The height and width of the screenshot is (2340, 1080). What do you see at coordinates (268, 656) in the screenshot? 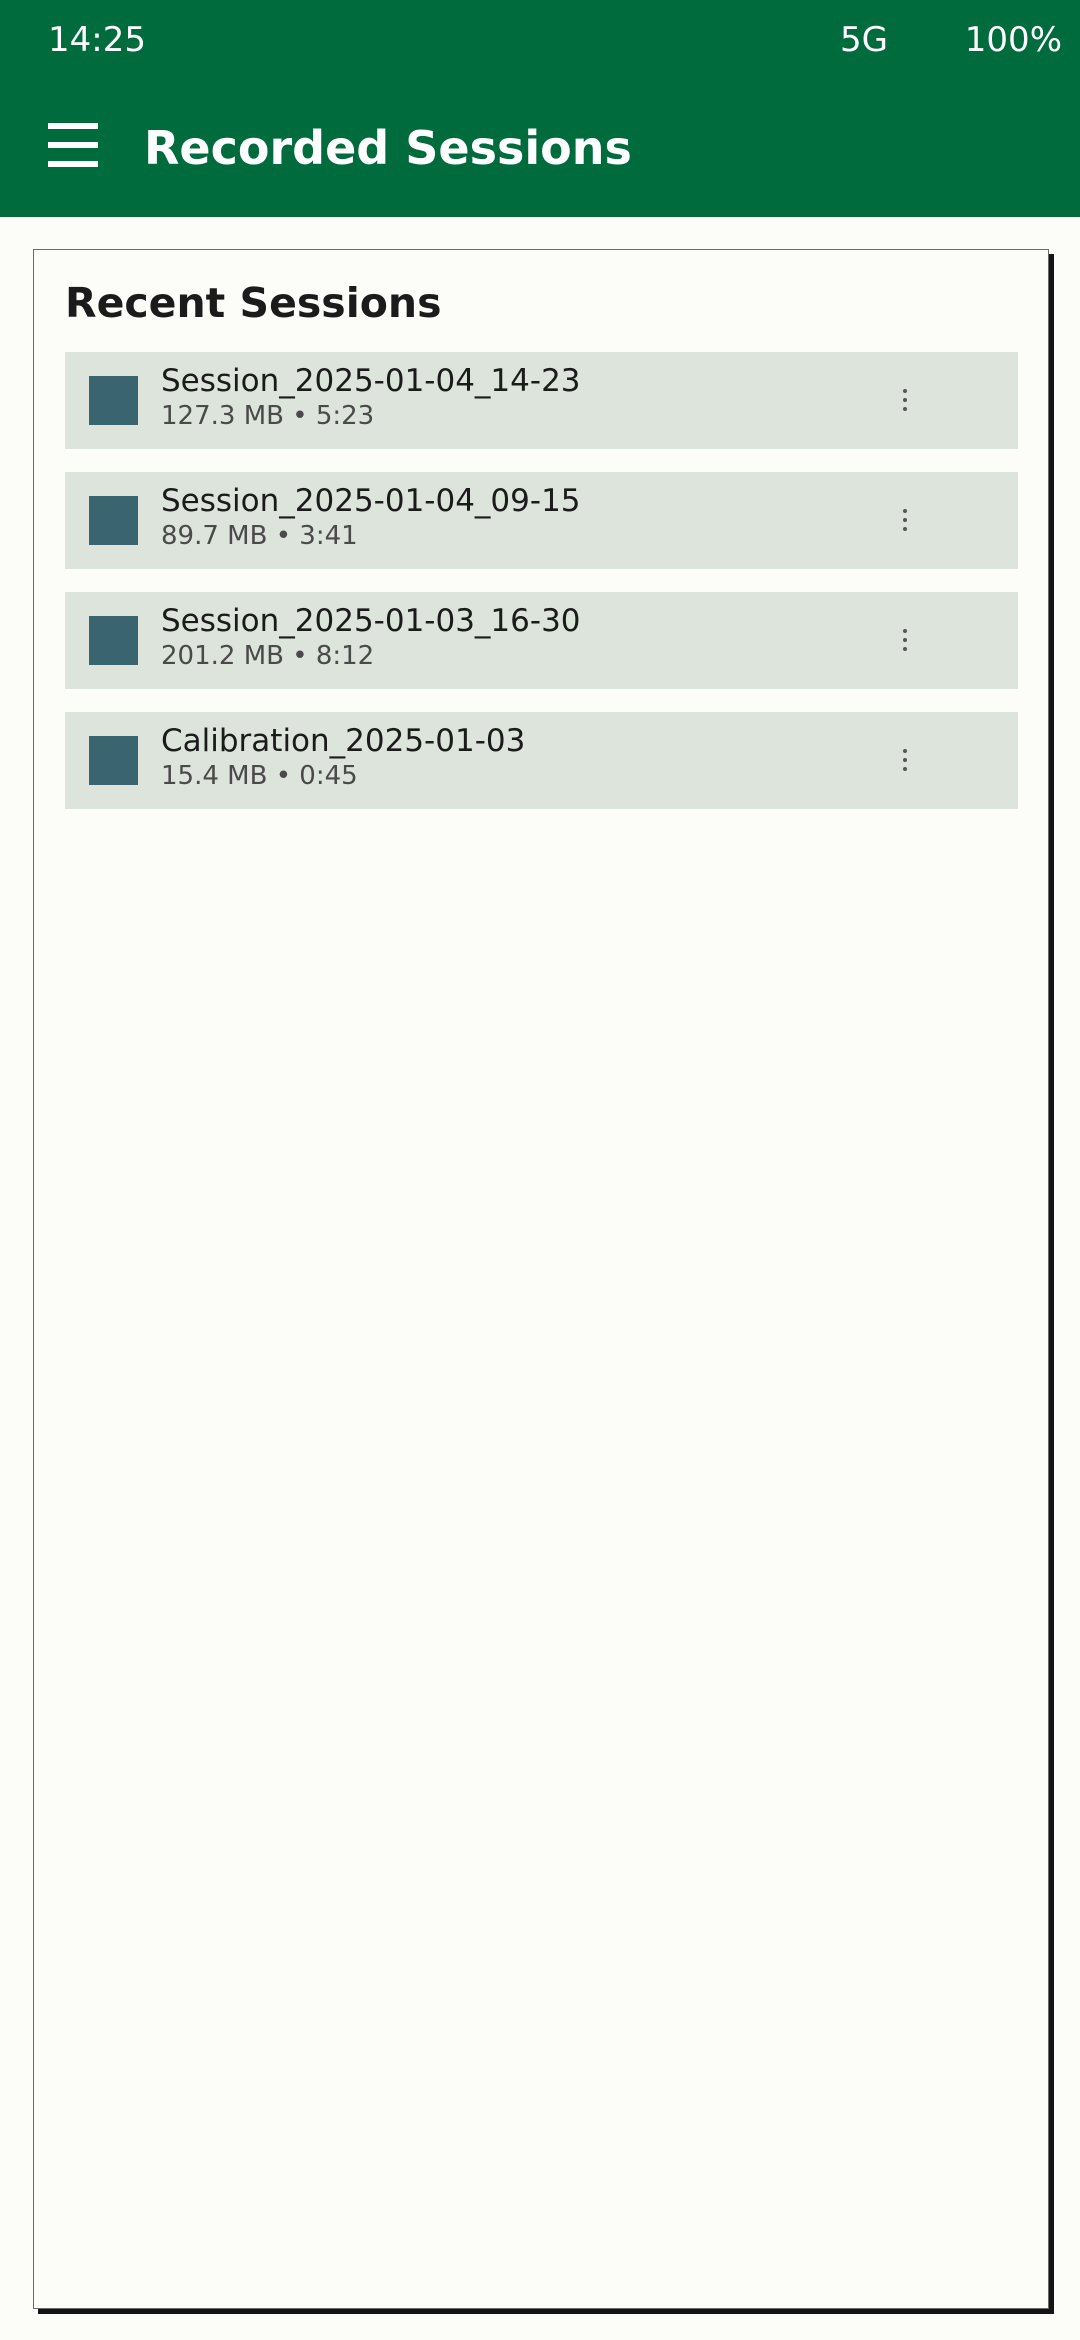
I see `session-meta: 201.2 MB • 8:12` at bounding box center [268, 656].